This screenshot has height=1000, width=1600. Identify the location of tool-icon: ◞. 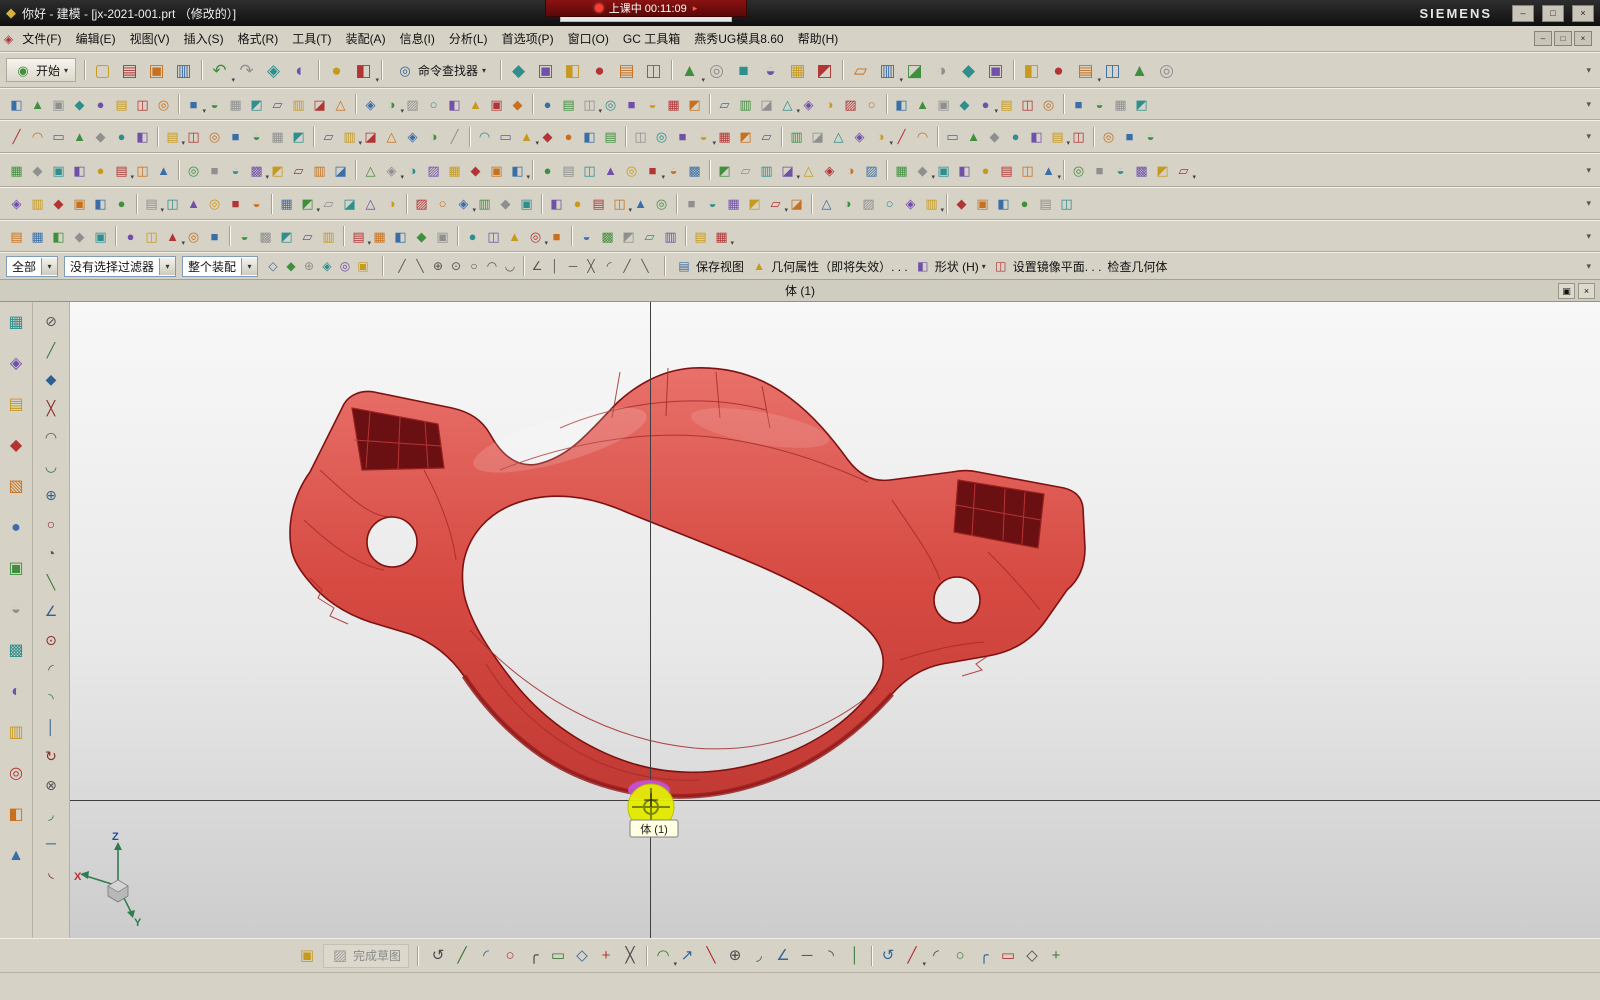
(51, 814).